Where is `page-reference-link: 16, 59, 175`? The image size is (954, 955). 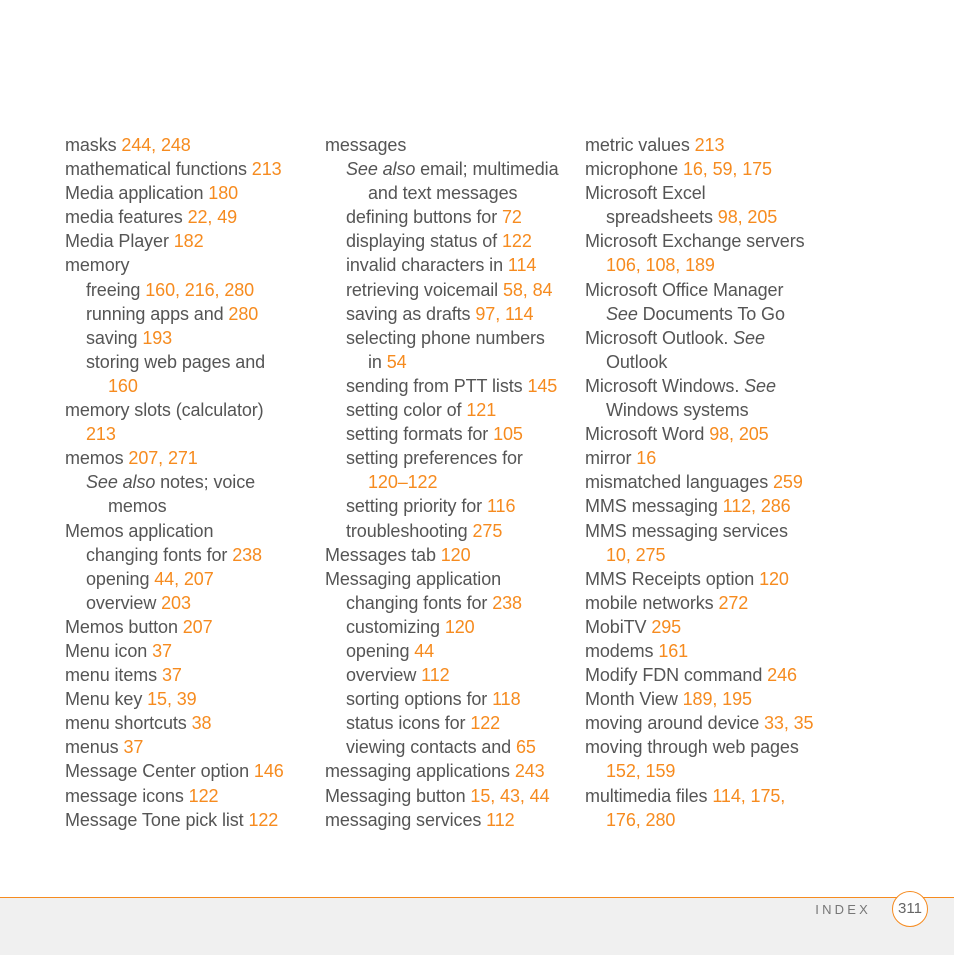 page-reference-link: 16, 59, 175 is located at coordinates (727, 169).